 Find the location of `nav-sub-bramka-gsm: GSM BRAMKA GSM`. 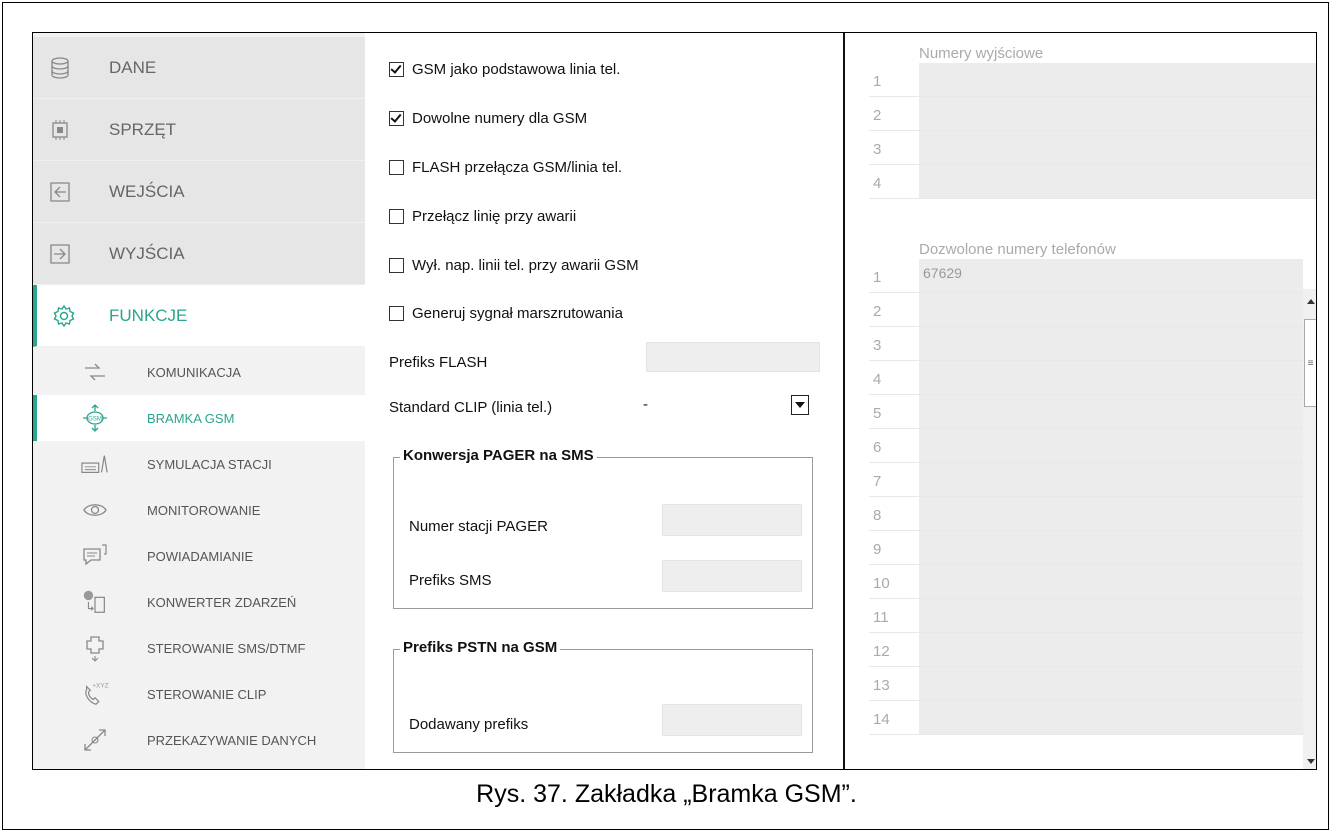

nav-sub-bramka-gsm: GSM BRAMKA GSM is located at coordinates (199, 418).